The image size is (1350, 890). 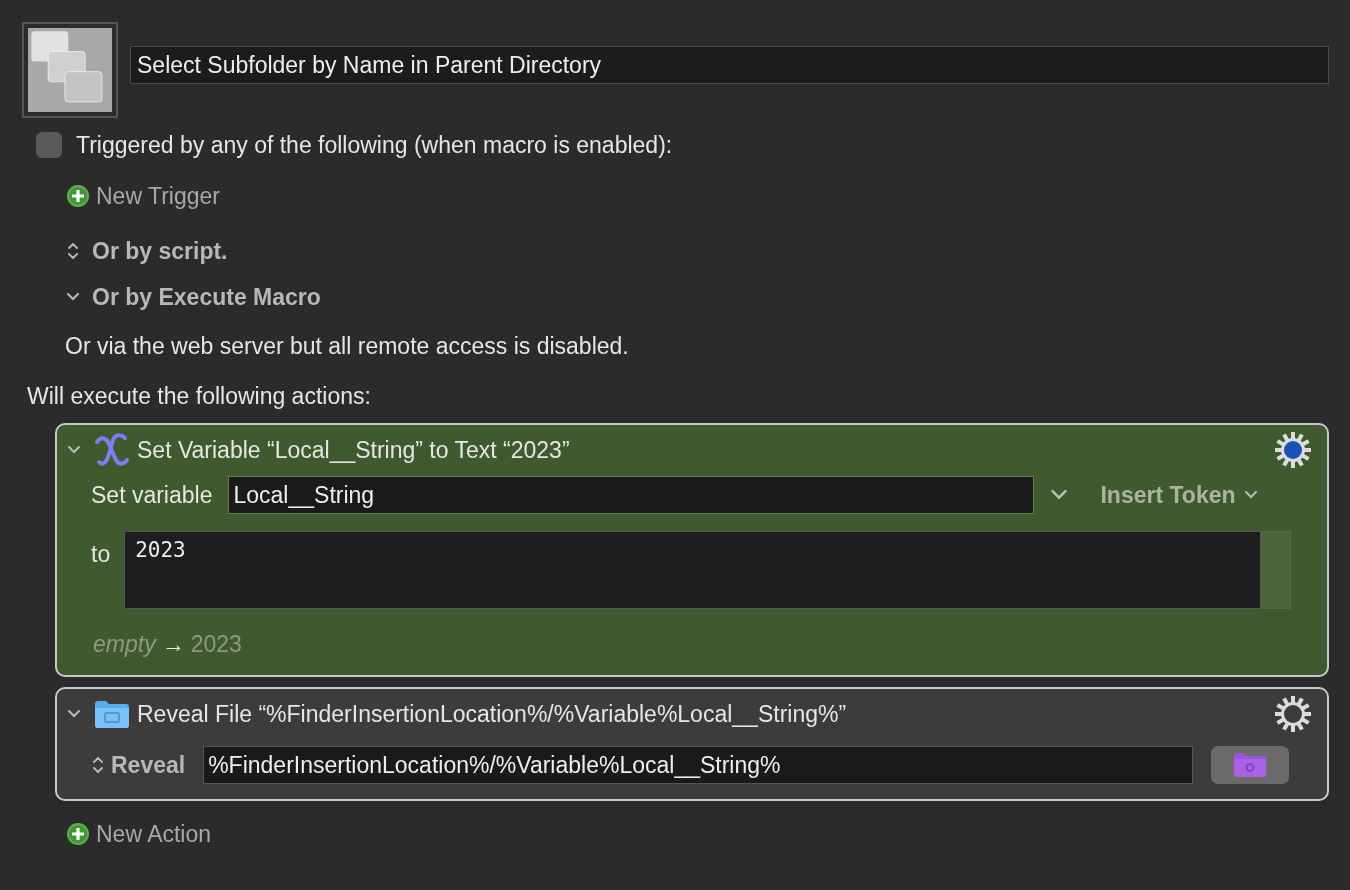 I want to click on new-trigger-link: New Trigger, so click(x=158, y=196).